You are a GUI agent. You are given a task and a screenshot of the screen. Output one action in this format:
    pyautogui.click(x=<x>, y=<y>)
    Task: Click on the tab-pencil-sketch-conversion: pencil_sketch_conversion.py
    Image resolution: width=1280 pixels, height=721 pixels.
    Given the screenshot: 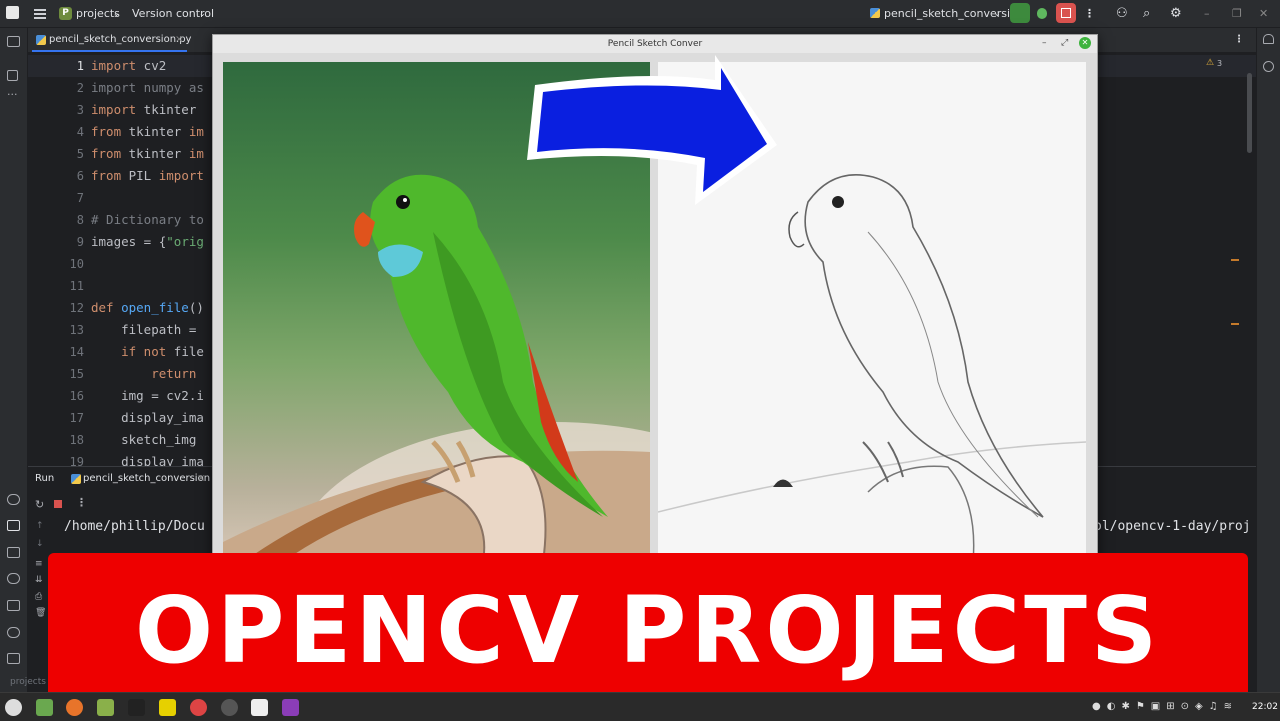 What is the action you would take?
    pyautogui.click(x=120, y=40)
    